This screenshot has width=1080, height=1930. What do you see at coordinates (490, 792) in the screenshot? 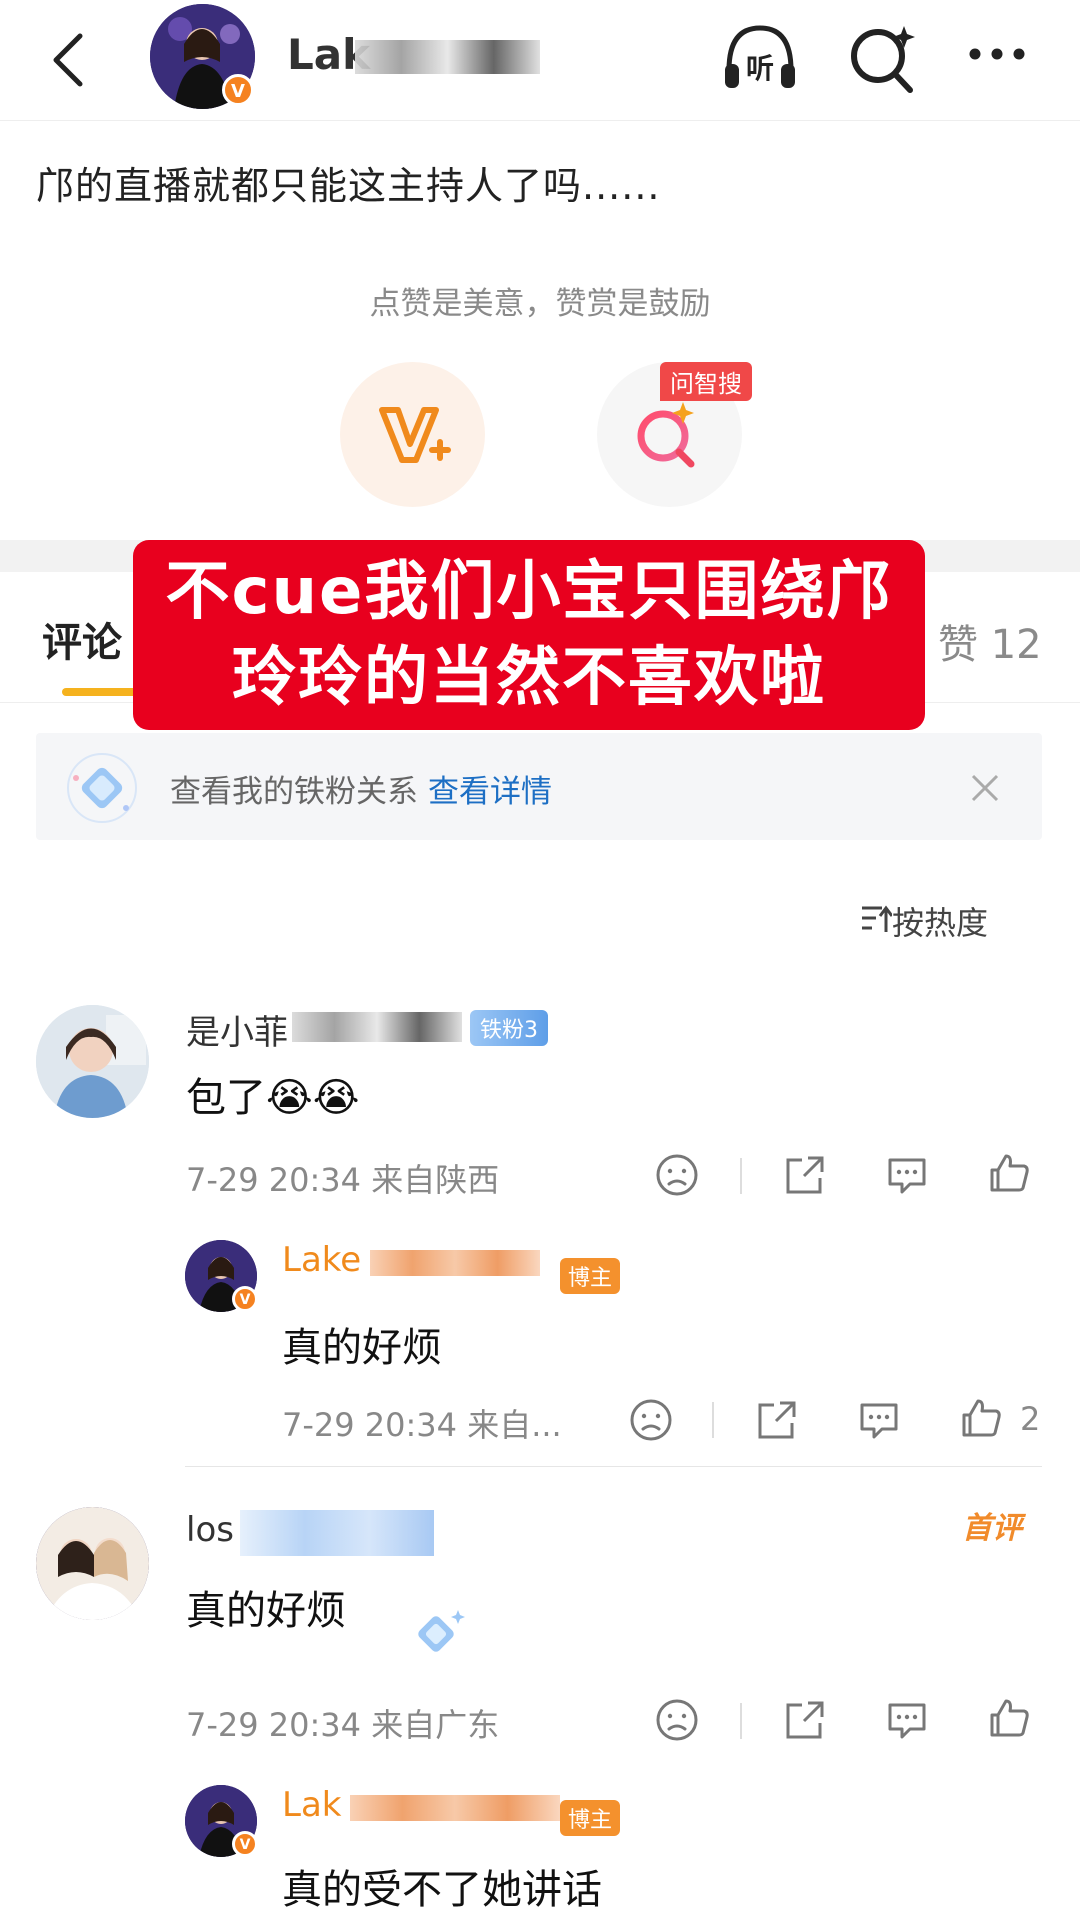
I see `fan-detail-link: 查看详情` at bounding box center [490, 792].